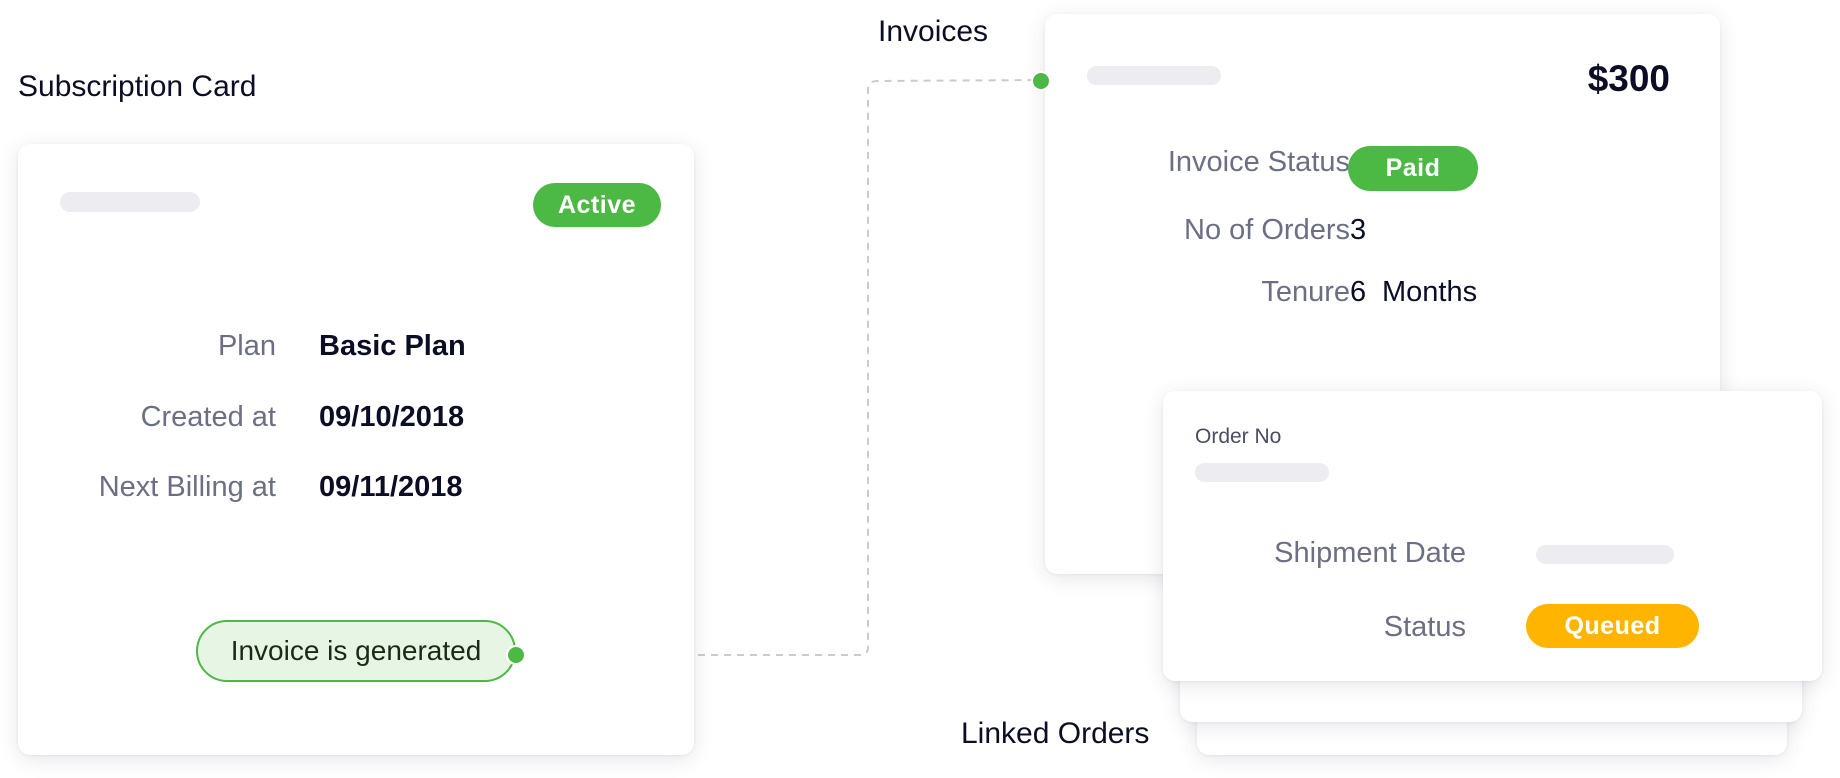 This screenshot has height=778, width=1840. I want to click on tenure-unit: Months, so click(1430, 292).